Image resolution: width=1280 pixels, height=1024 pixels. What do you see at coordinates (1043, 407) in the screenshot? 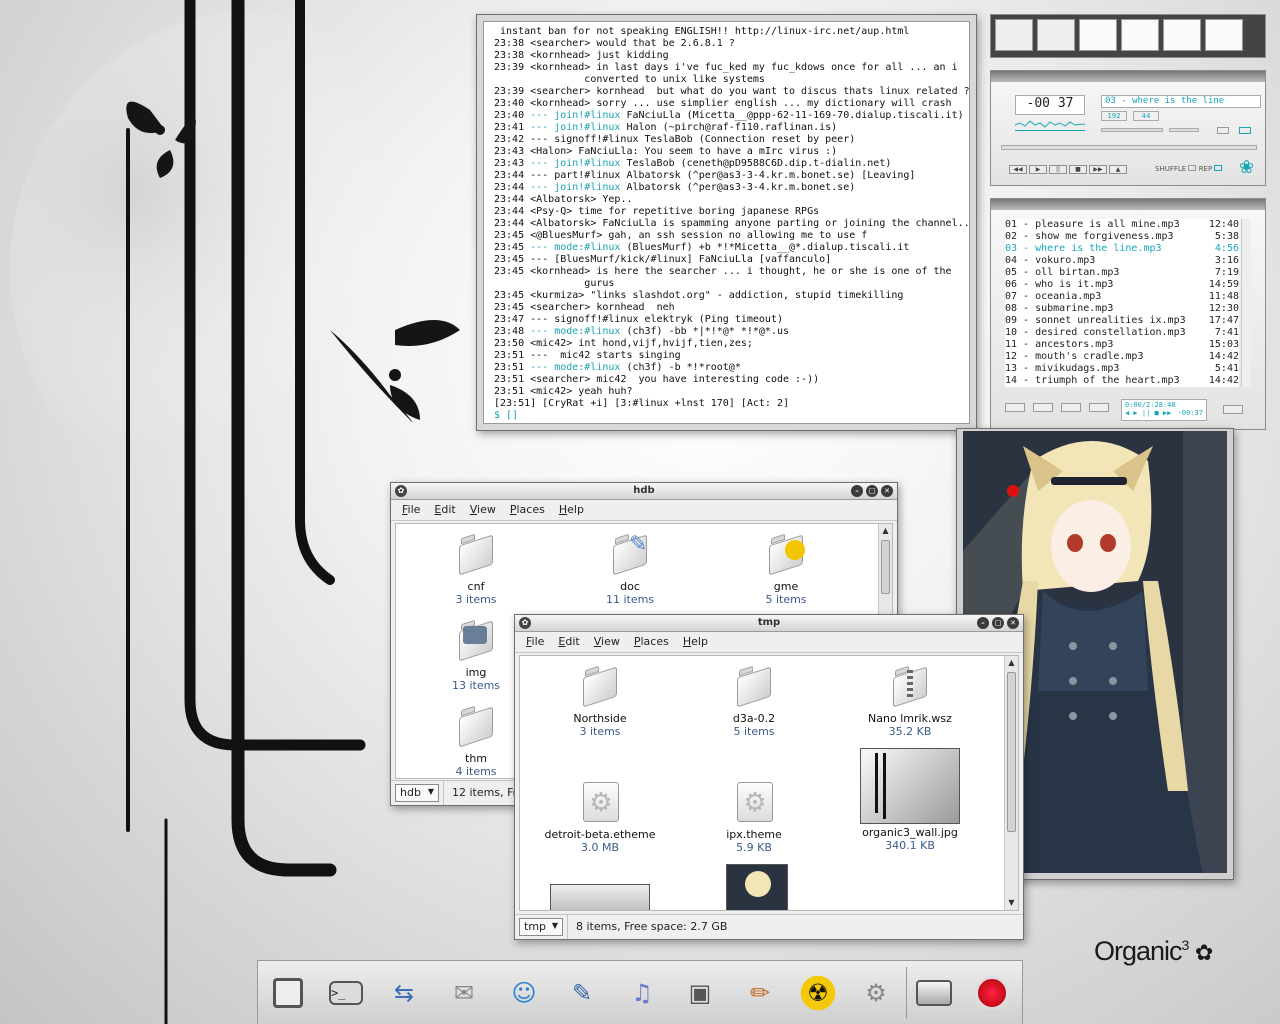
I see `remove-button` at bounding box center [1043, 407].